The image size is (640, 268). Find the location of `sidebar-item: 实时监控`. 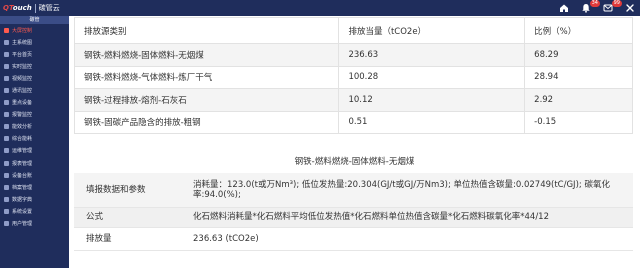

sidebar-item: 实时监控 is located at coordinates (34, 66).